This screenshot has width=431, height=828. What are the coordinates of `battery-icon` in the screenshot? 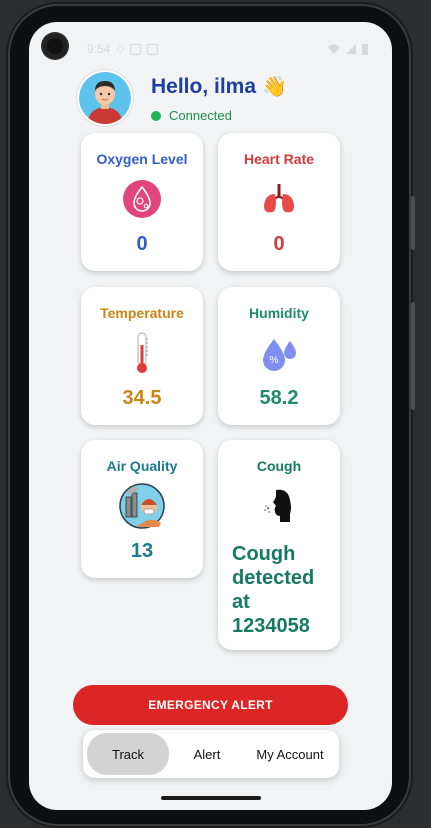 It's located at (365, 49).